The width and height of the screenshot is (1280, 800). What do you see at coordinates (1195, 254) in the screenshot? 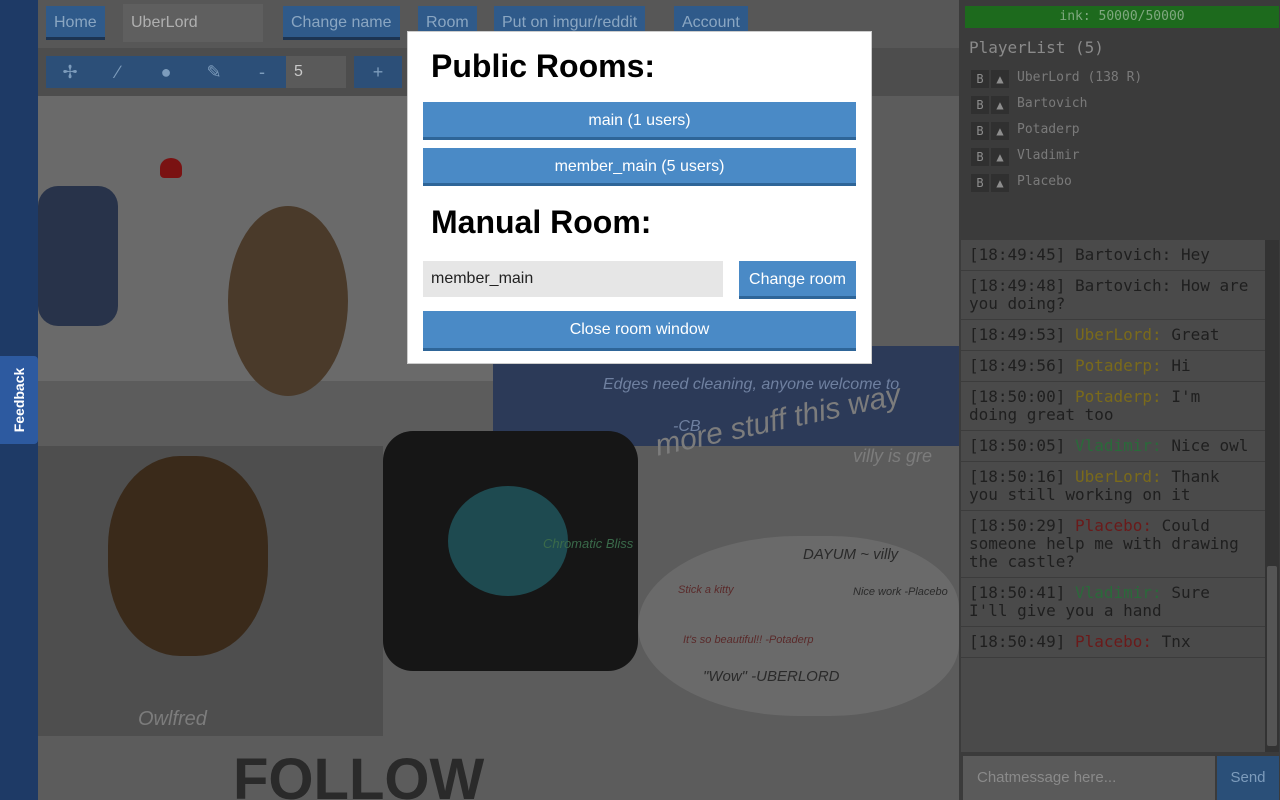
I see `chat-text: Hey` at bounding box center [1195, 254].